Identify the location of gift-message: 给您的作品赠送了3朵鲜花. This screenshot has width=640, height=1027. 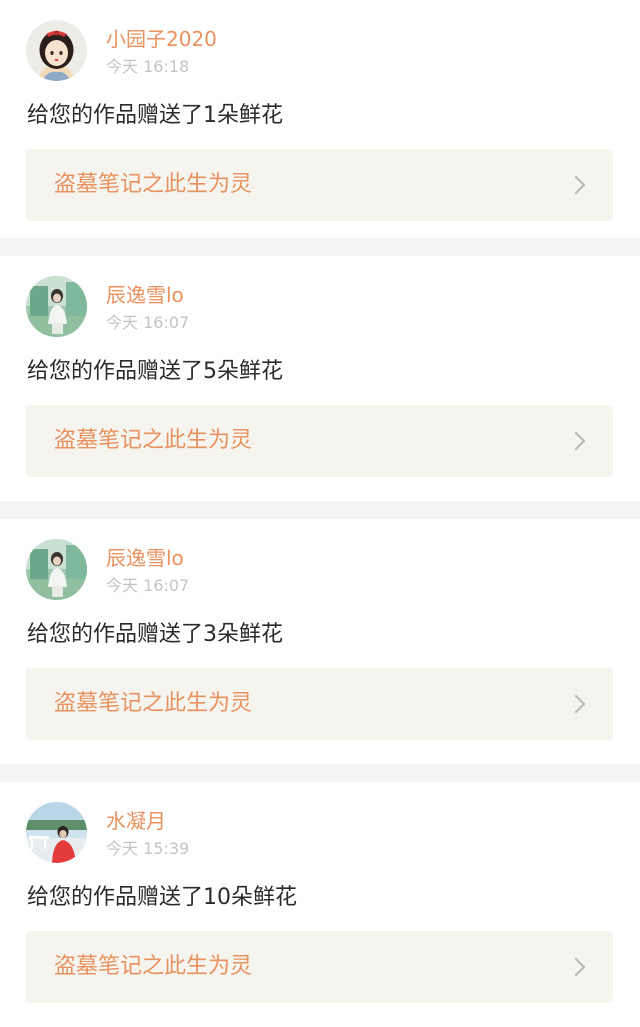
(155, 634).